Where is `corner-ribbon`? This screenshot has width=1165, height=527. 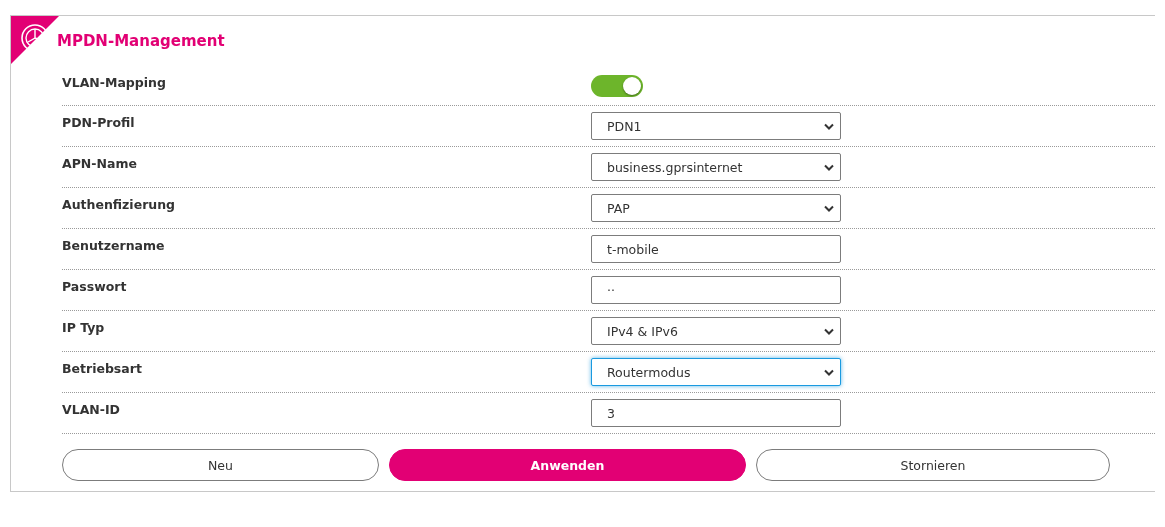 corner-ribbon is located at coordinates (35, 40).